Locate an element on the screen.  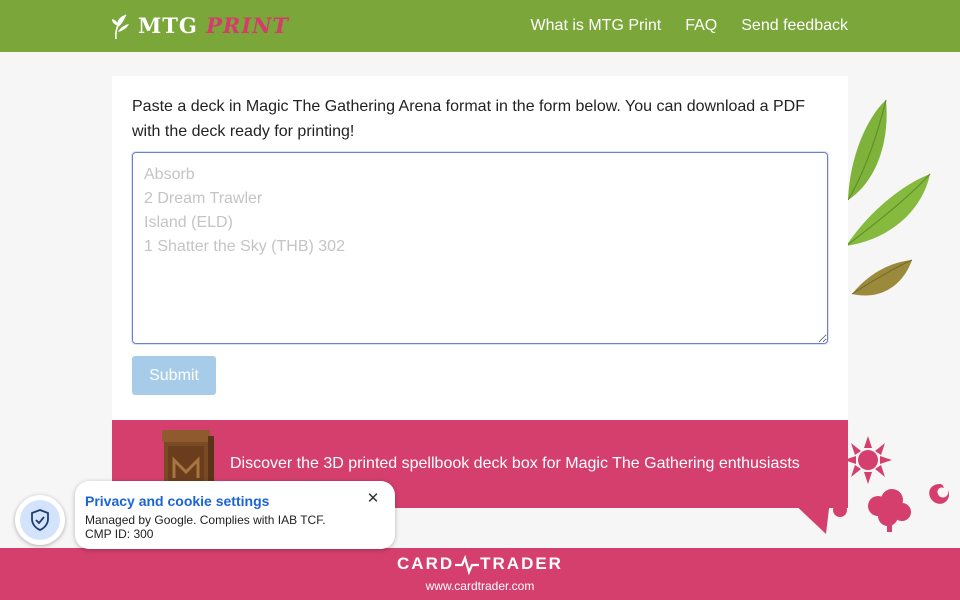
cardtrader-url: www.cardtrader.com is located at coordinates (480, 586).